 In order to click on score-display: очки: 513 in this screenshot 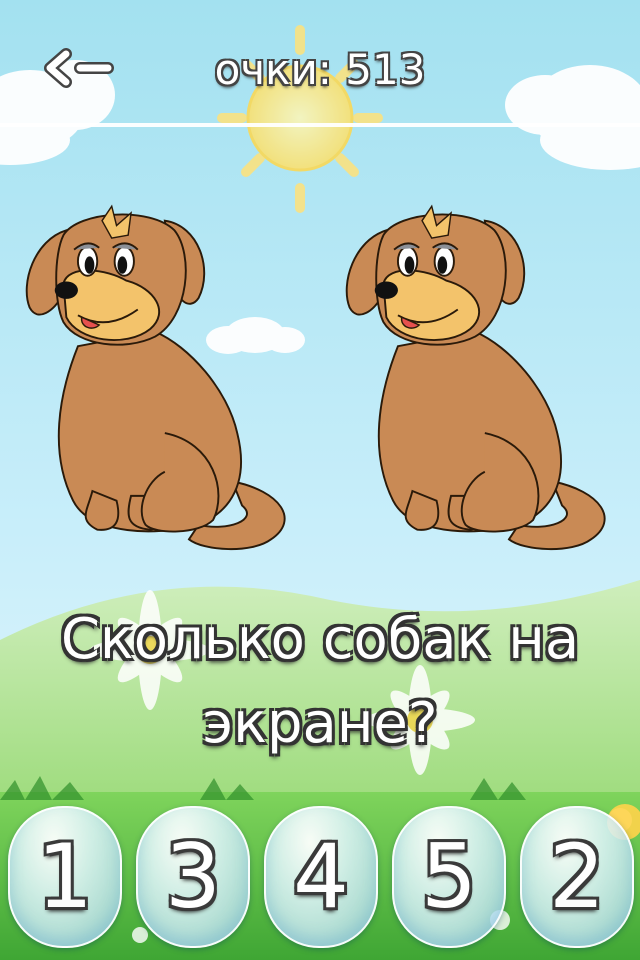, I will do `click(320, 70)`.